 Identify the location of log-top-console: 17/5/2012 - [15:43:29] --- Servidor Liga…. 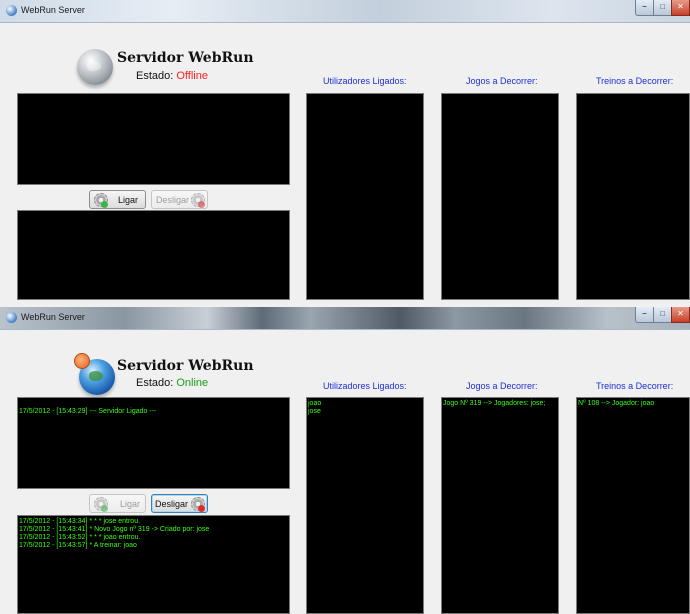
(153, 443).